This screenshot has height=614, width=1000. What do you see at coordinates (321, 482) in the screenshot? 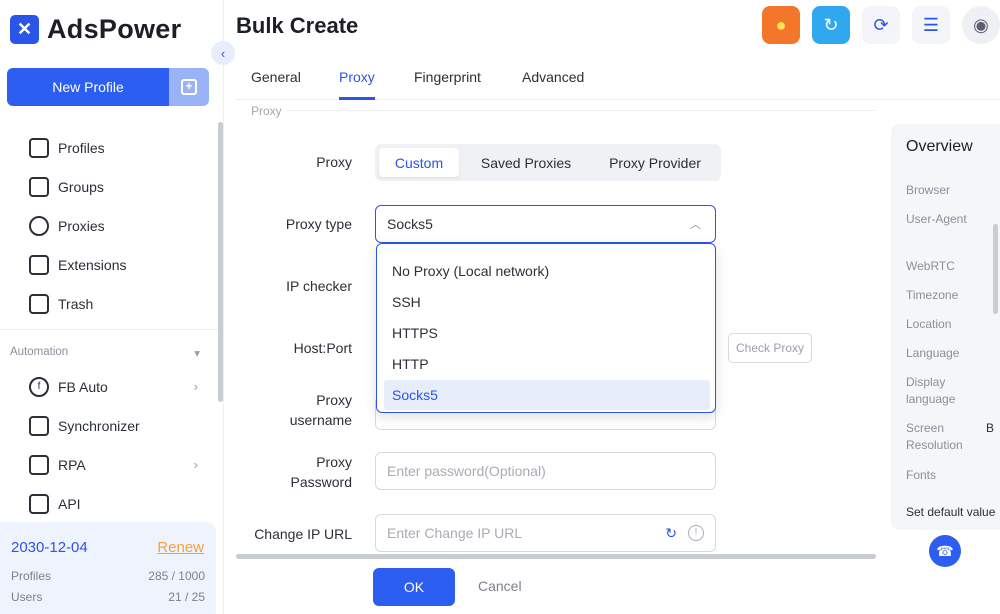
I see `label-line: Password` at bounding box center [321, 482].